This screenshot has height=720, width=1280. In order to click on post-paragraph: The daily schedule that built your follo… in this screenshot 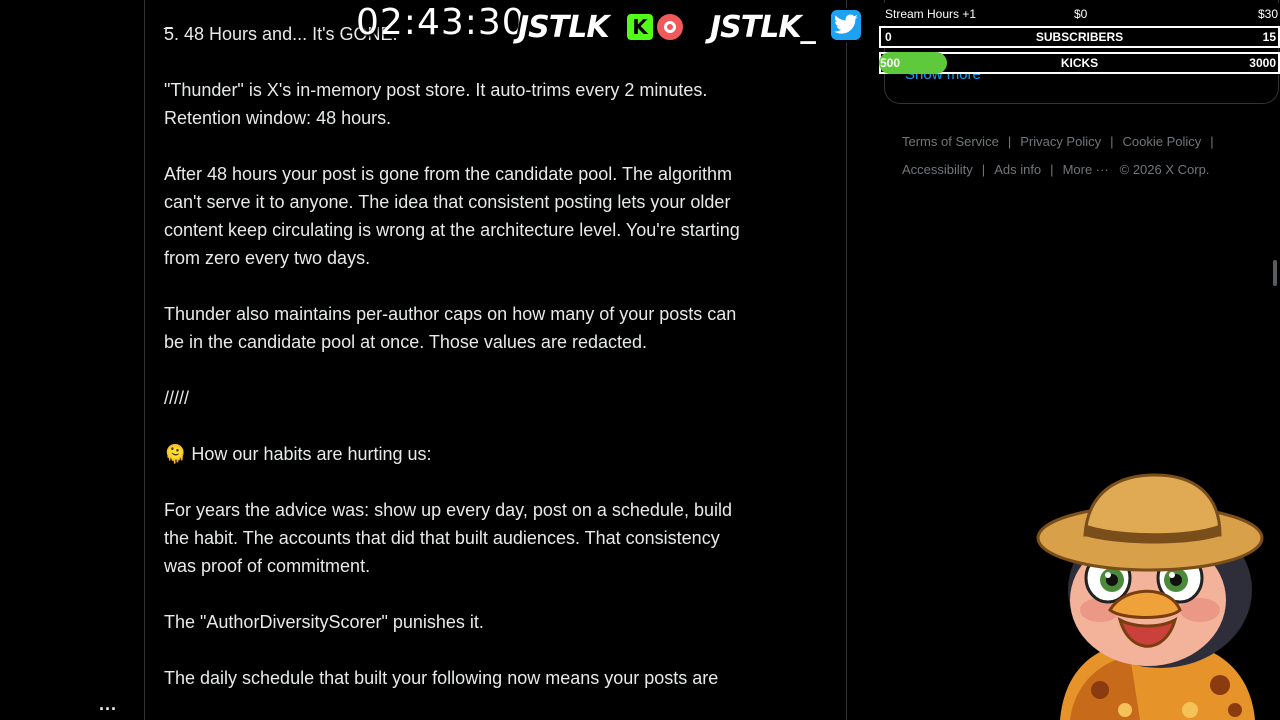, I will do `click(441, 678)`.